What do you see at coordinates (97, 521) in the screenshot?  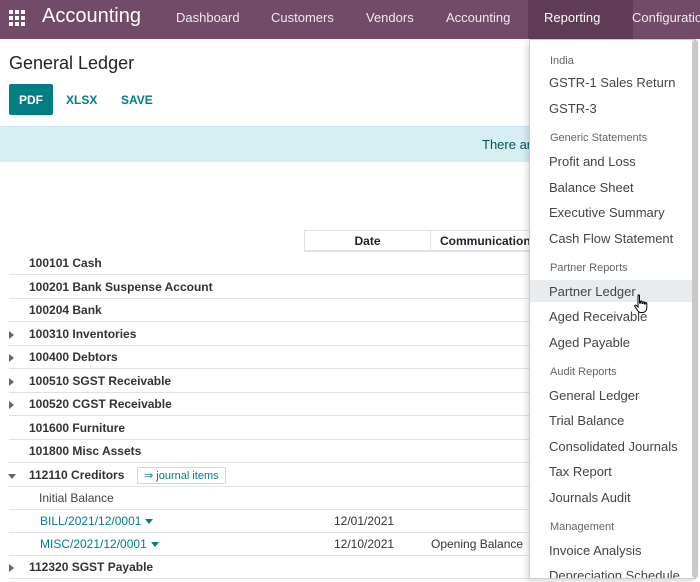 I see `journal-entry-link: BILL/2021/12/0001` at bounding box center [97, 521].